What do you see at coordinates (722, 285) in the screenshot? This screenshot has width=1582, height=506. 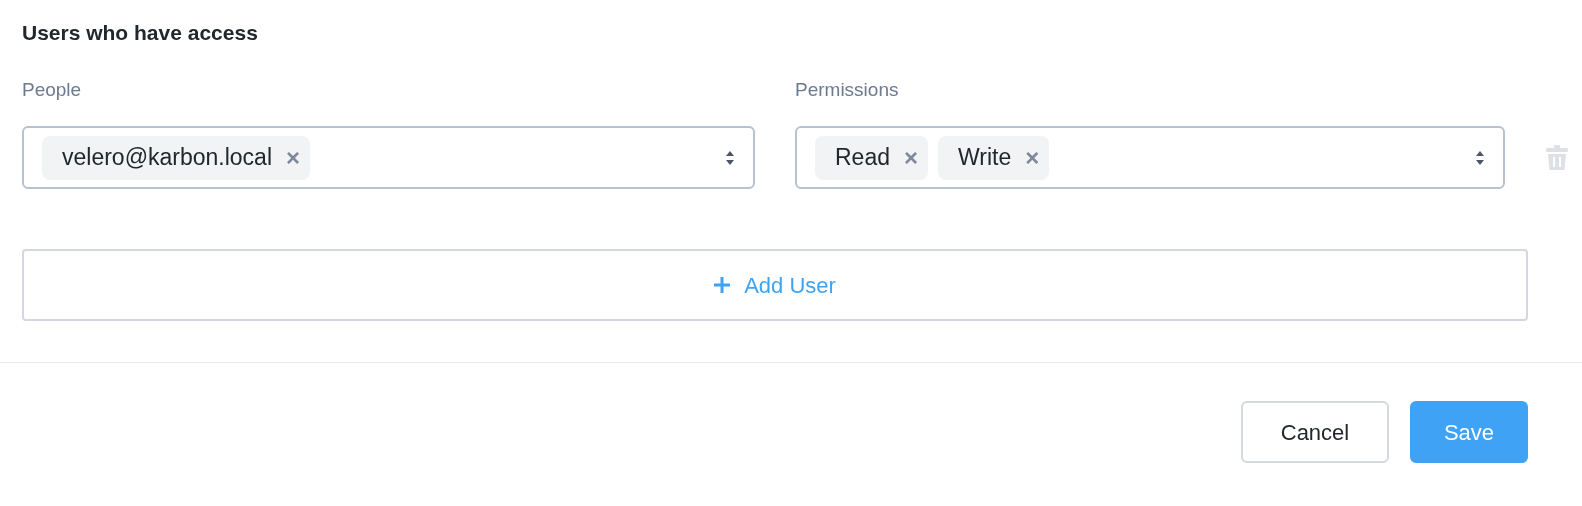 I see `plus-icon` at bounding box center [722, 285].